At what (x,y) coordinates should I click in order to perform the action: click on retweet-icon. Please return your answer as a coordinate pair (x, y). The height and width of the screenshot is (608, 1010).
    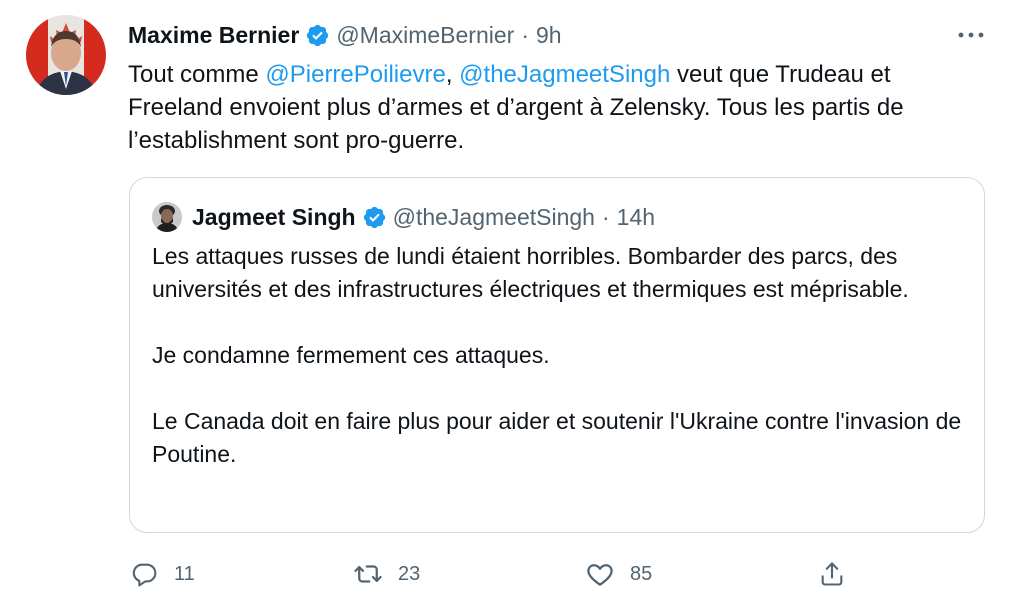
    Looking at the image, I should click on (368, 574).